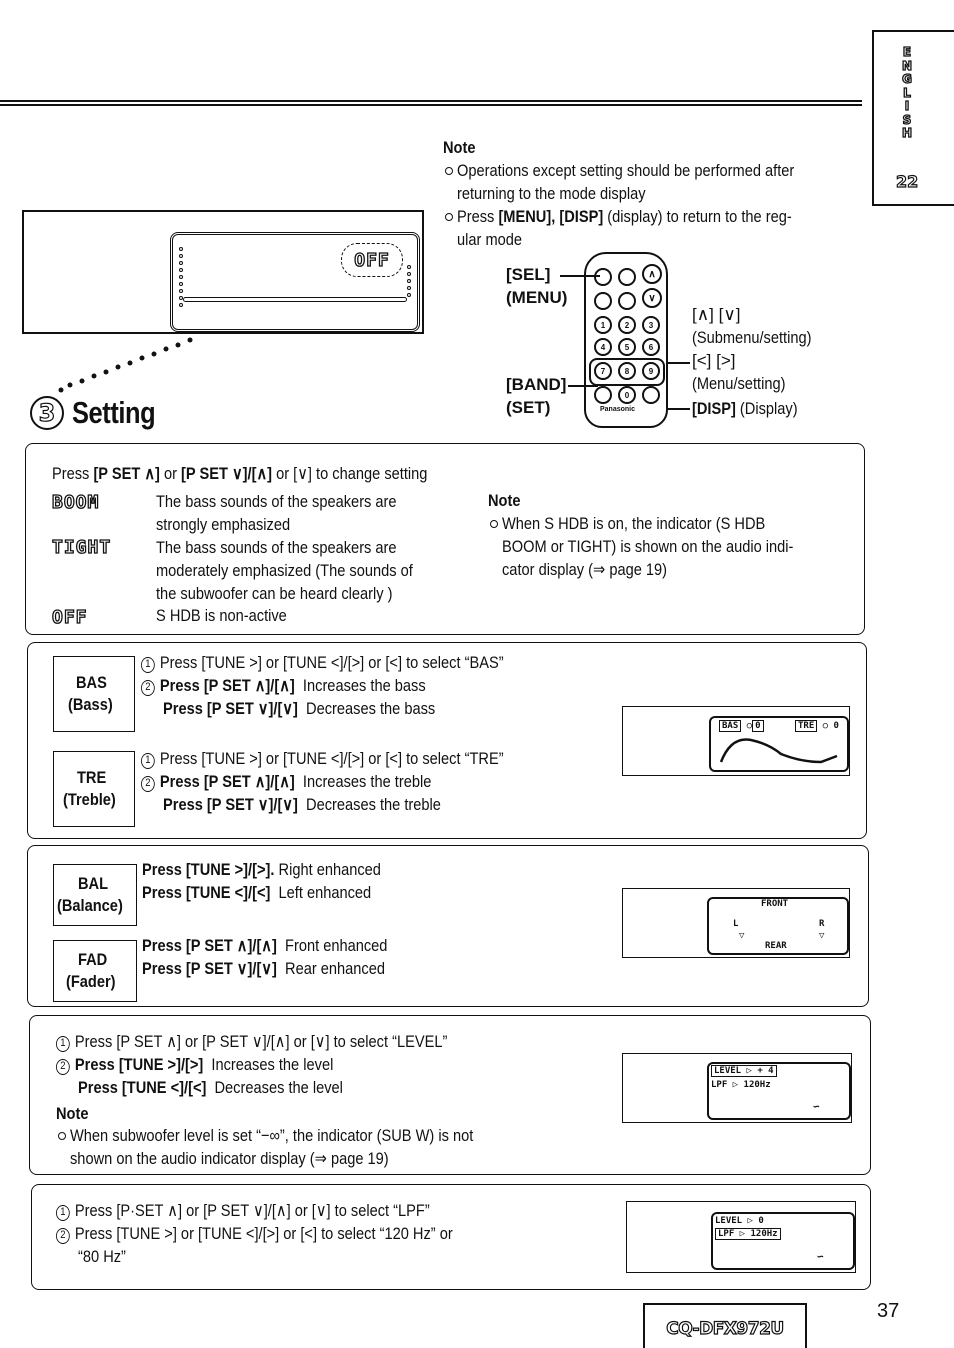 Image resolution: width=954 pixels, height=1348 pixels. What do you see at coordinates (778, 926) in the screenshot?
I see `balance-lcd: FRONT L R ▽ ▽ REAR` at bounding box center [778, 926].